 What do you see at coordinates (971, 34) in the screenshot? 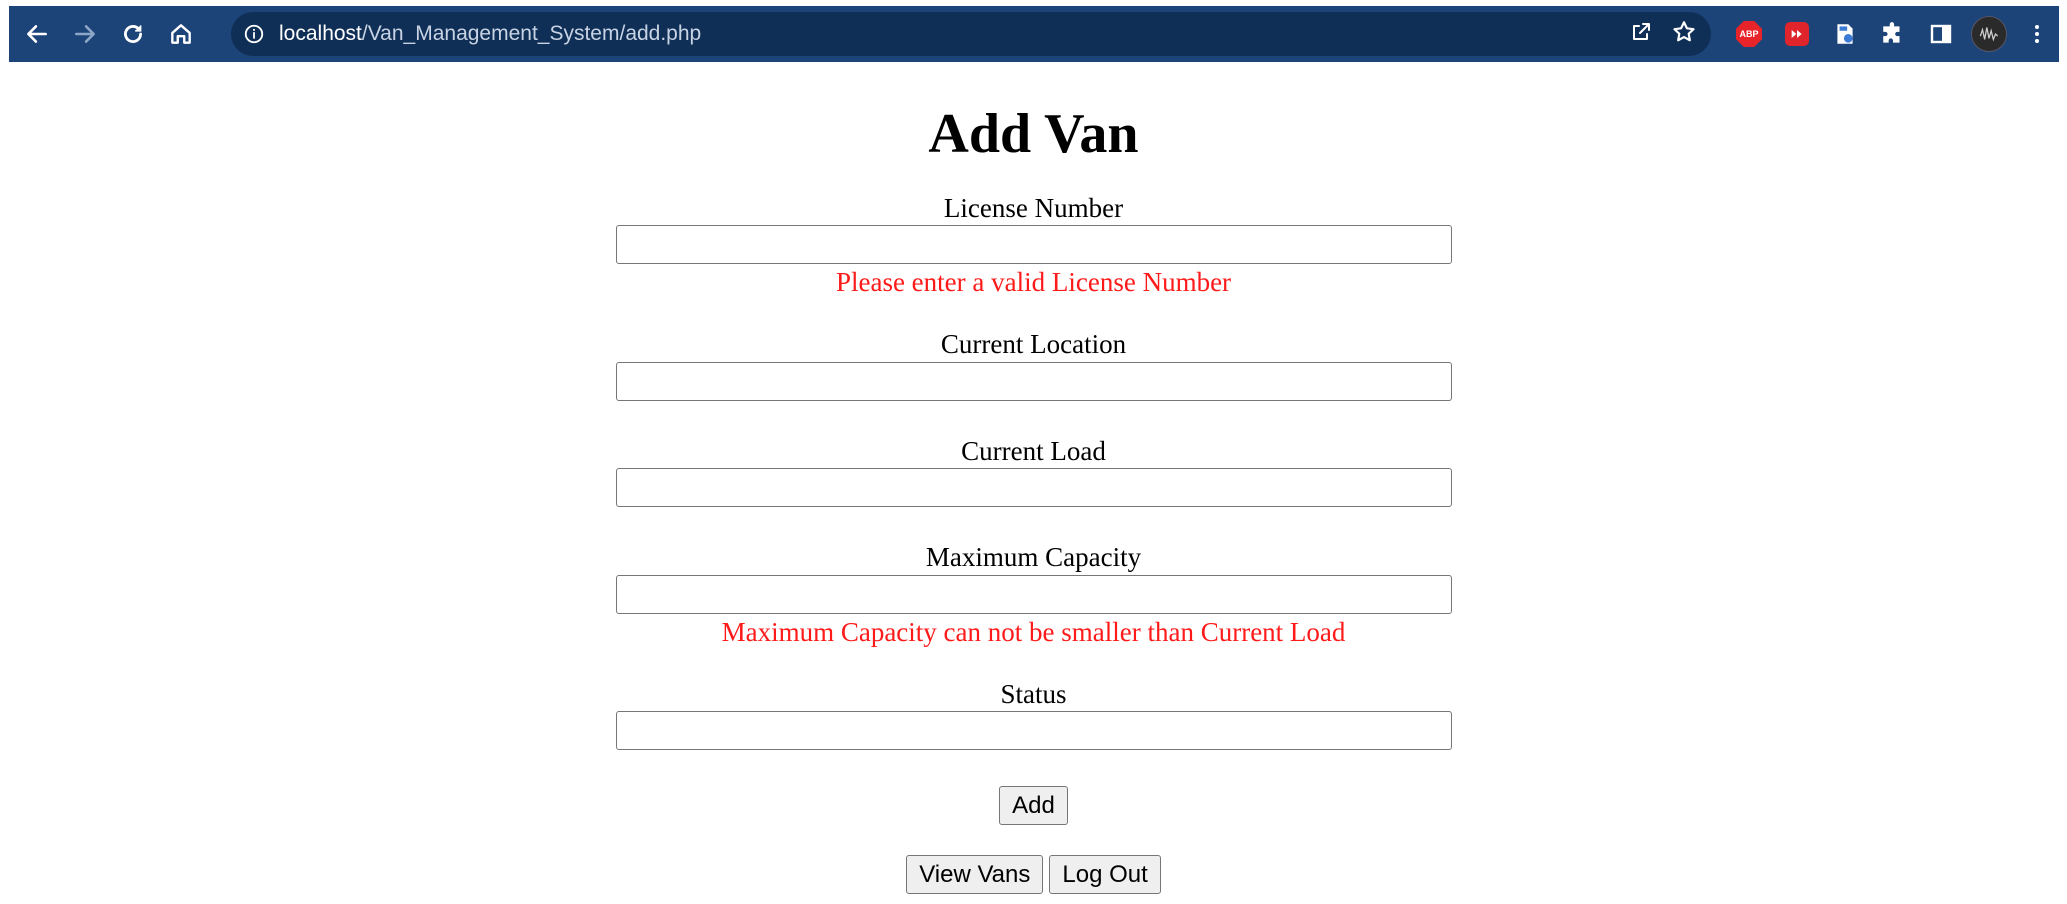
I see `address-bar: localhost/Van_Management_System/add.php` at bounding box center [971, 34].